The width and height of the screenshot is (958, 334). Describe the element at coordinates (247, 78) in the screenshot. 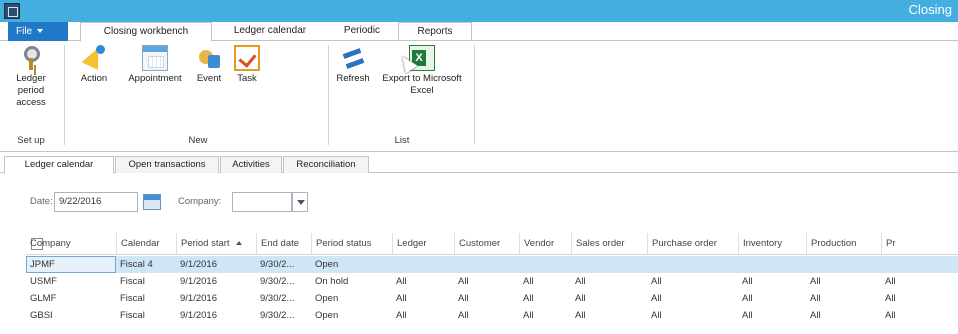

I see `task-label: Task` at that location.